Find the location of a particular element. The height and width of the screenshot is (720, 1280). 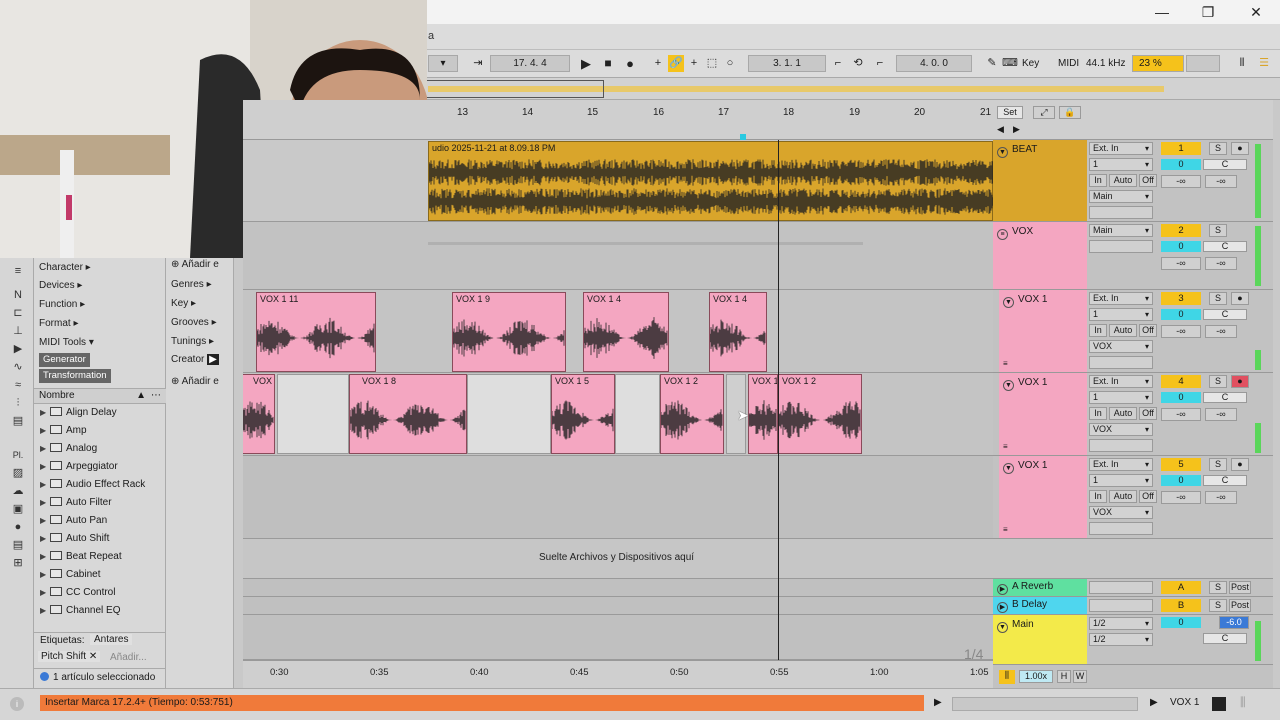

input-channel: 1 is located at coordinates (1121, 314).